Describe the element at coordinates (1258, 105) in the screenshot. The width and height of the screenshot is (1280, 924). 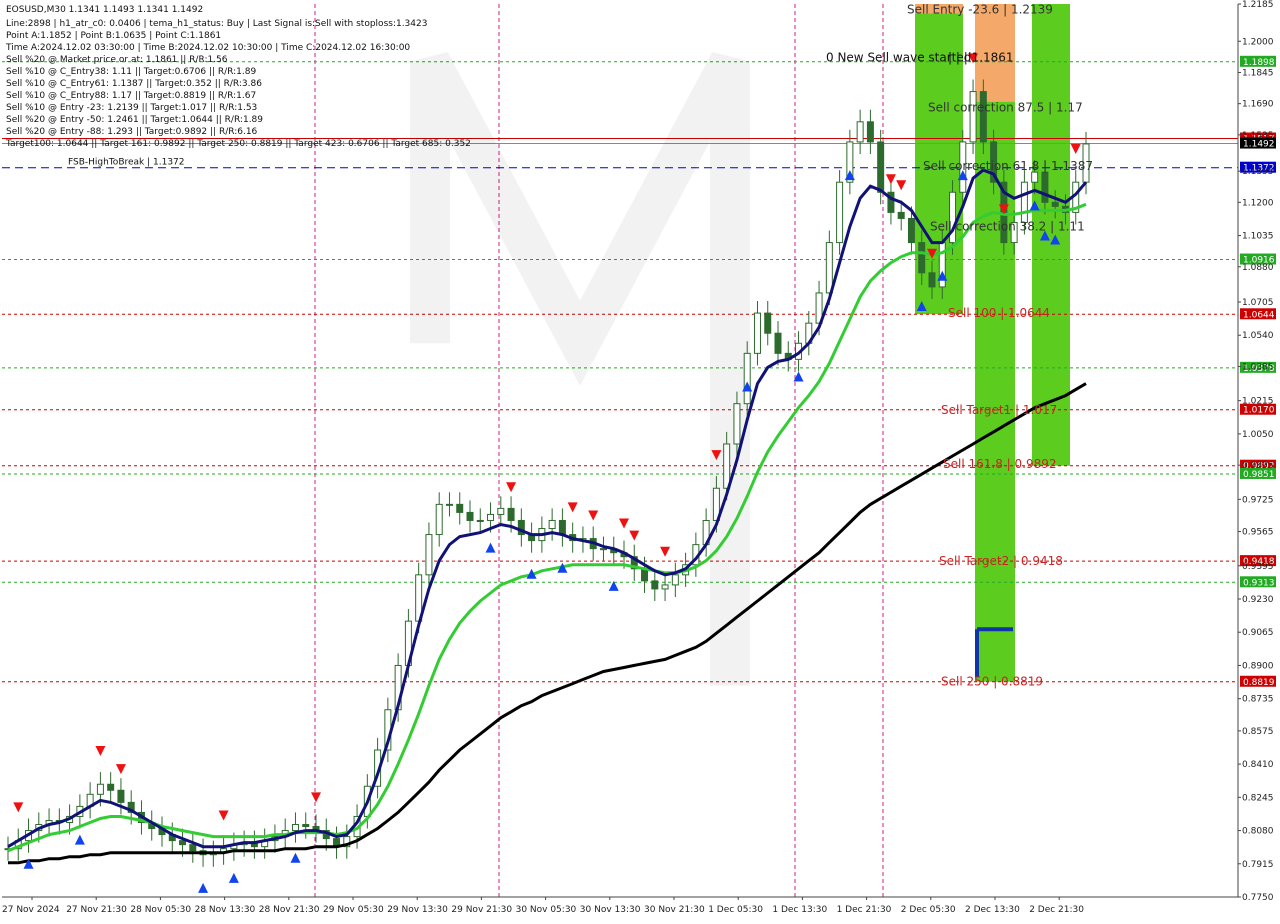
I see `y-tick-label: 1.1690` at that location.